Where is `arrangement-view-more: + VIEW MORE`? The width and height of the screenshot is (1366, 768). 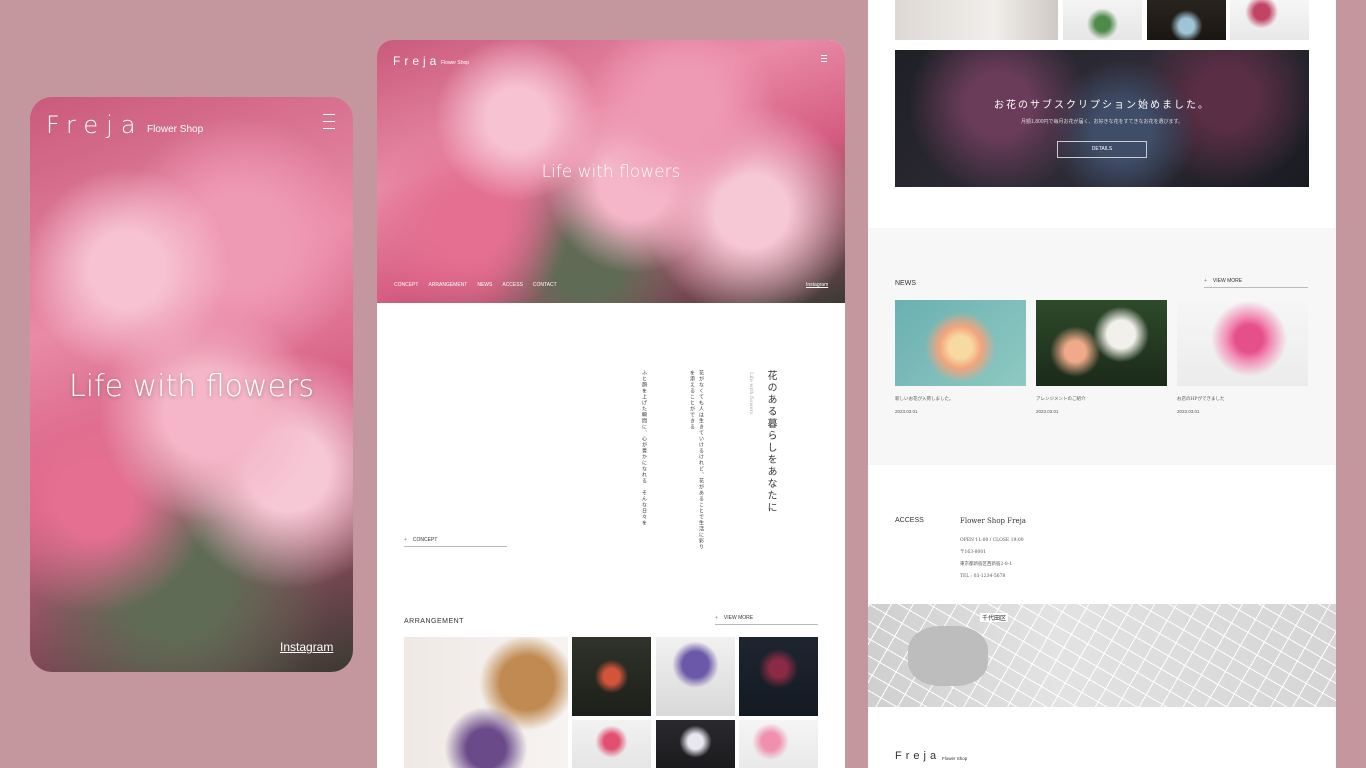 arrangement-view-more: + VIEW MORE is located at coordinates (766, 620).